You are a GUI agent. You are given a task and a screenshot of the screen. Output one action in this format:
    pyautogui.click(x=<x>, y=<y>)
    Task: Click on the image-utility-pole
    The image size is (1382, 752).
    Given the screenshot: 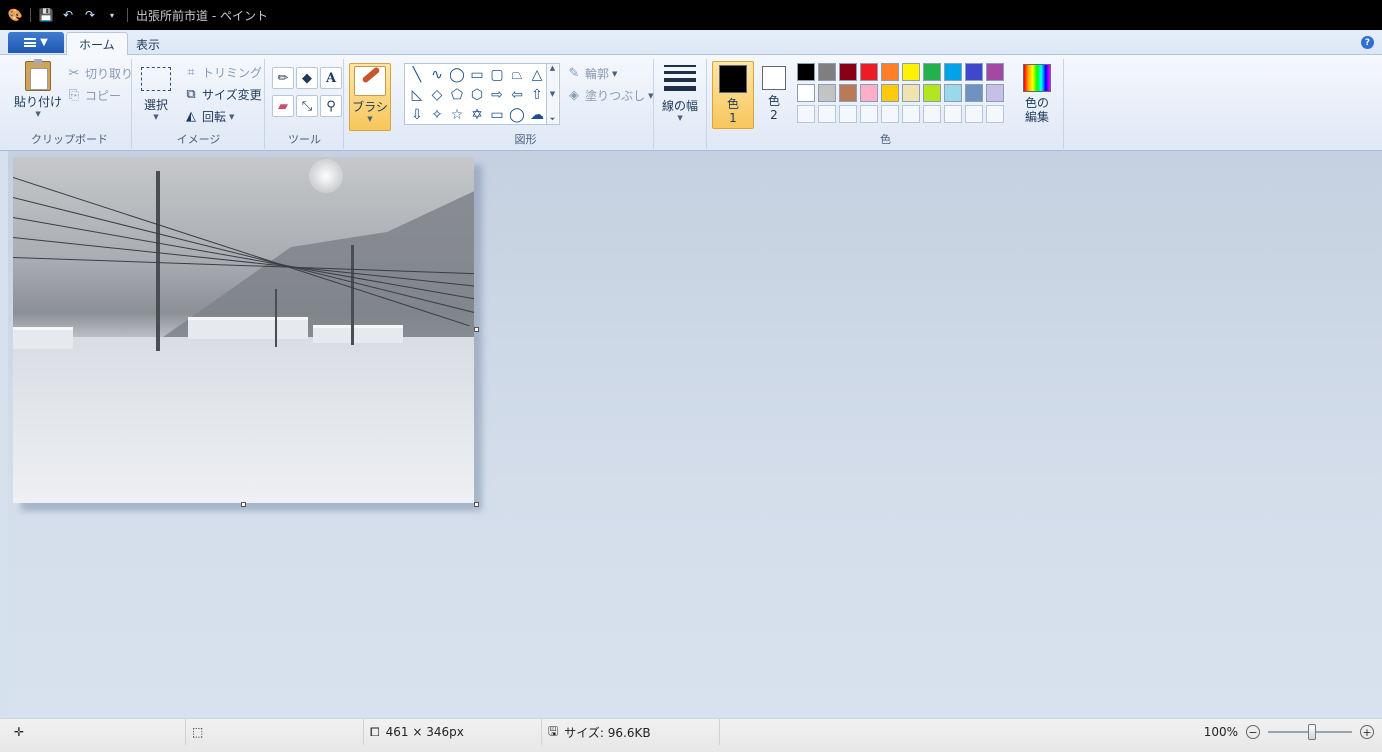 What is the action you would take?
    pyautogui.click(x=352, y=295)
    